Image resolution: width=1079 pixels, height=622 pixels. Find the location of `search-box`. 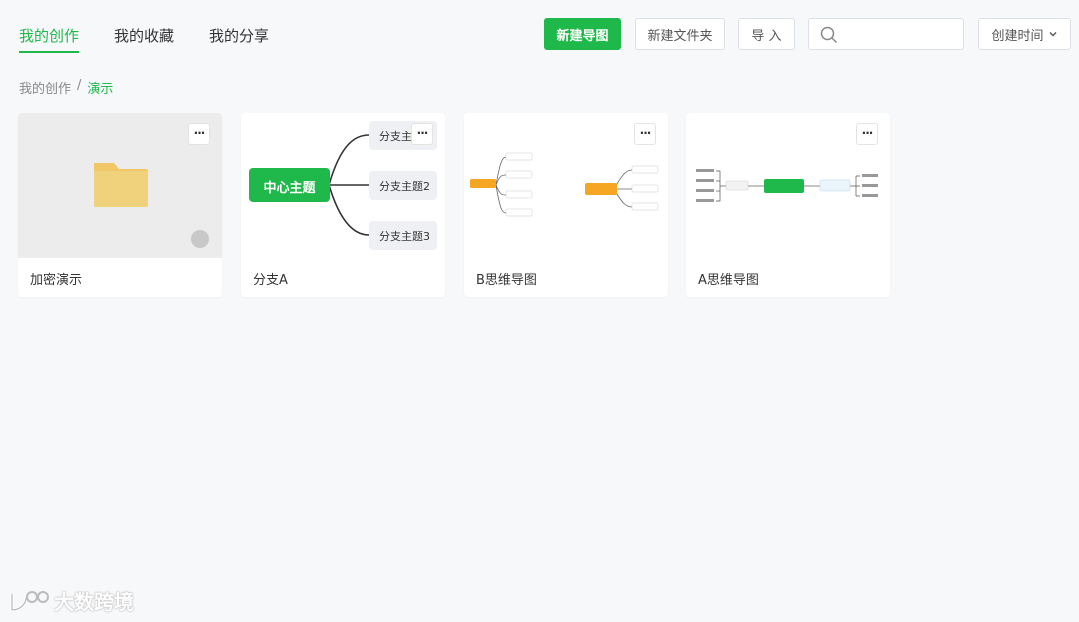

search-box is located at coordinates (886, 34).